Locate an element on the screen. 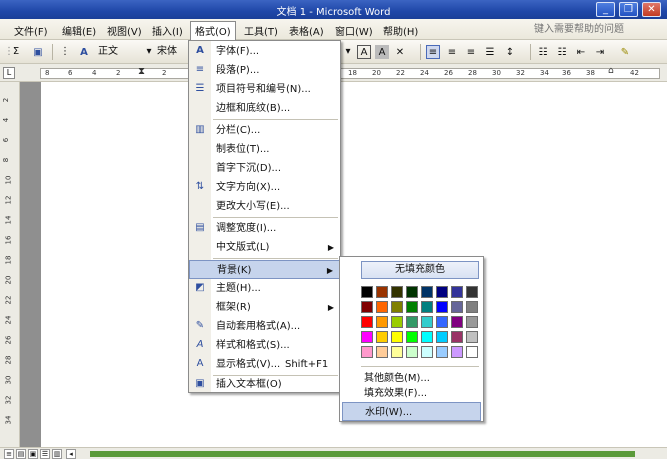  bullets-icon: ☷ is located at coordinates (562, 52).